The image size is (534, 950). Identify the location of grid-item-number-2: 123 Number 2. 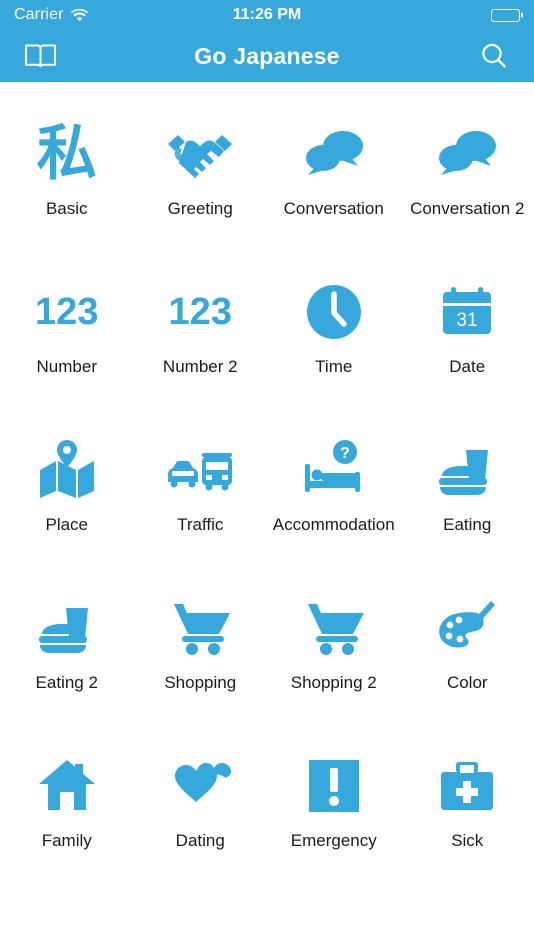
(201, 333).